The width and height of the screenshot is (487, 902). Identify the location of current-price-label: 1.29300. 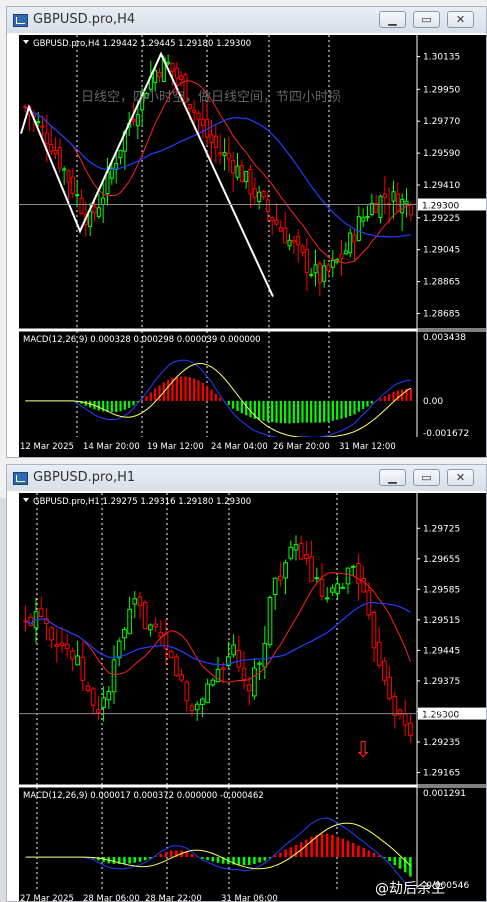
(440, 206).